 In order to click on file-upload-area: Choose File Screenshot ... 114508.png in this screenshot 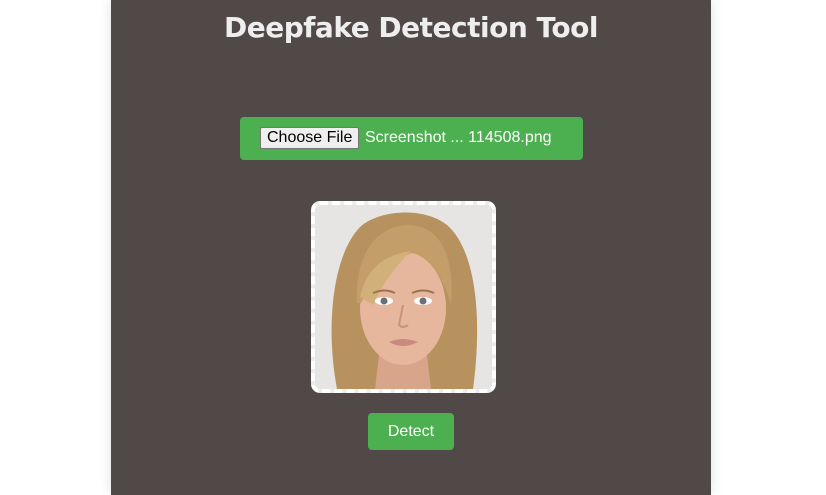, I will do `click(411, 138)`.